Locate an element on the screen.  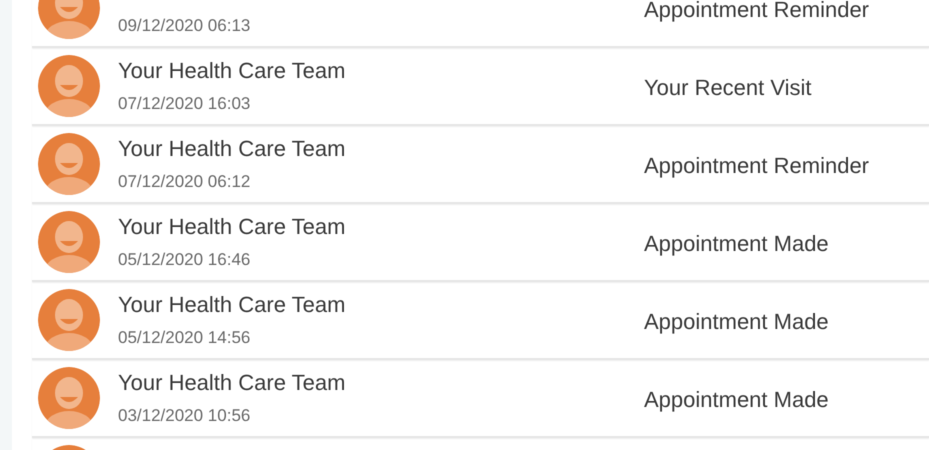
message-date: 07/12/2020 06:12 is located at coordinates (185, 182).